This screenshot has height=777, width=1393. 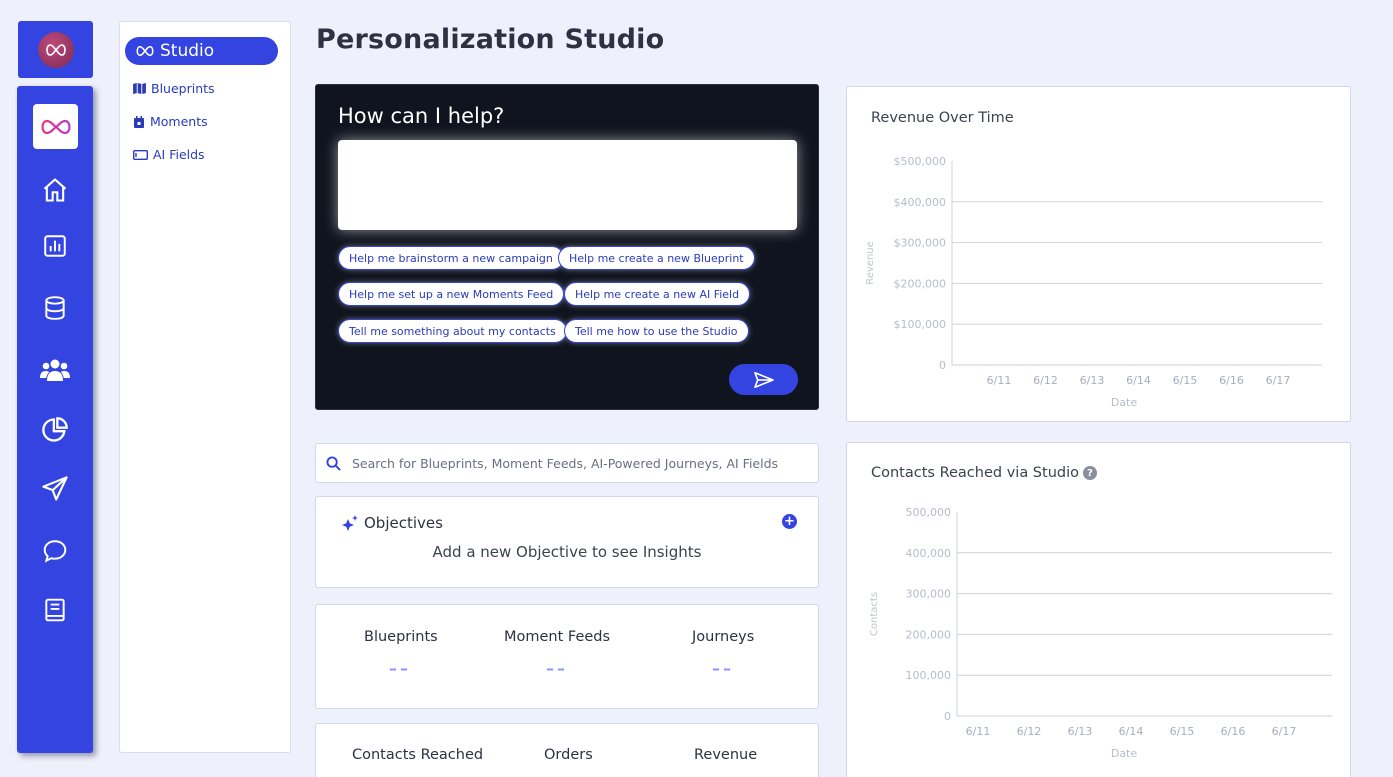 What do you see at coordinates (333, 463) in the screenshot?
I see `search-icon` at bounding box center [333, 463].